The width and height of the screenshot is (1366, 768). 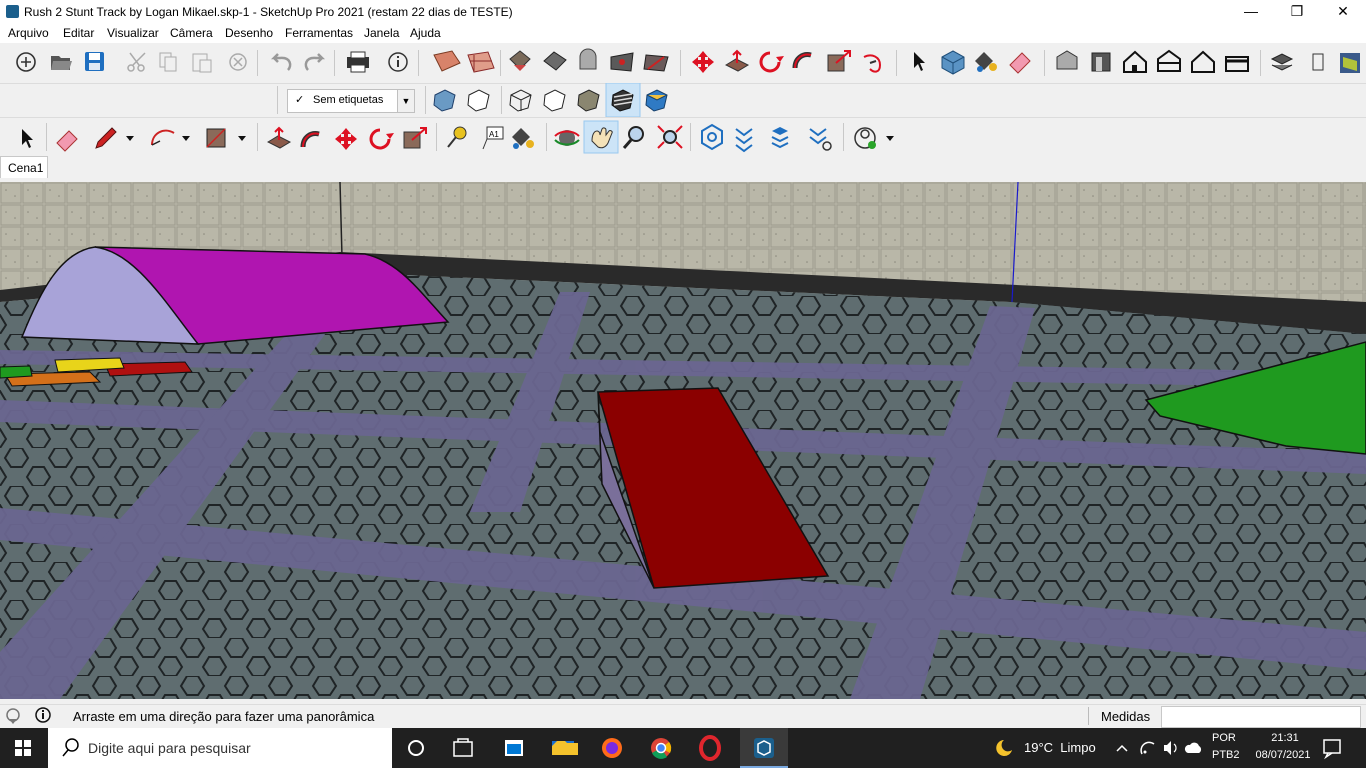 I want to click on tags-dropdown: ✓ Sem etiquetas ▼, so click(x=351, y=101).